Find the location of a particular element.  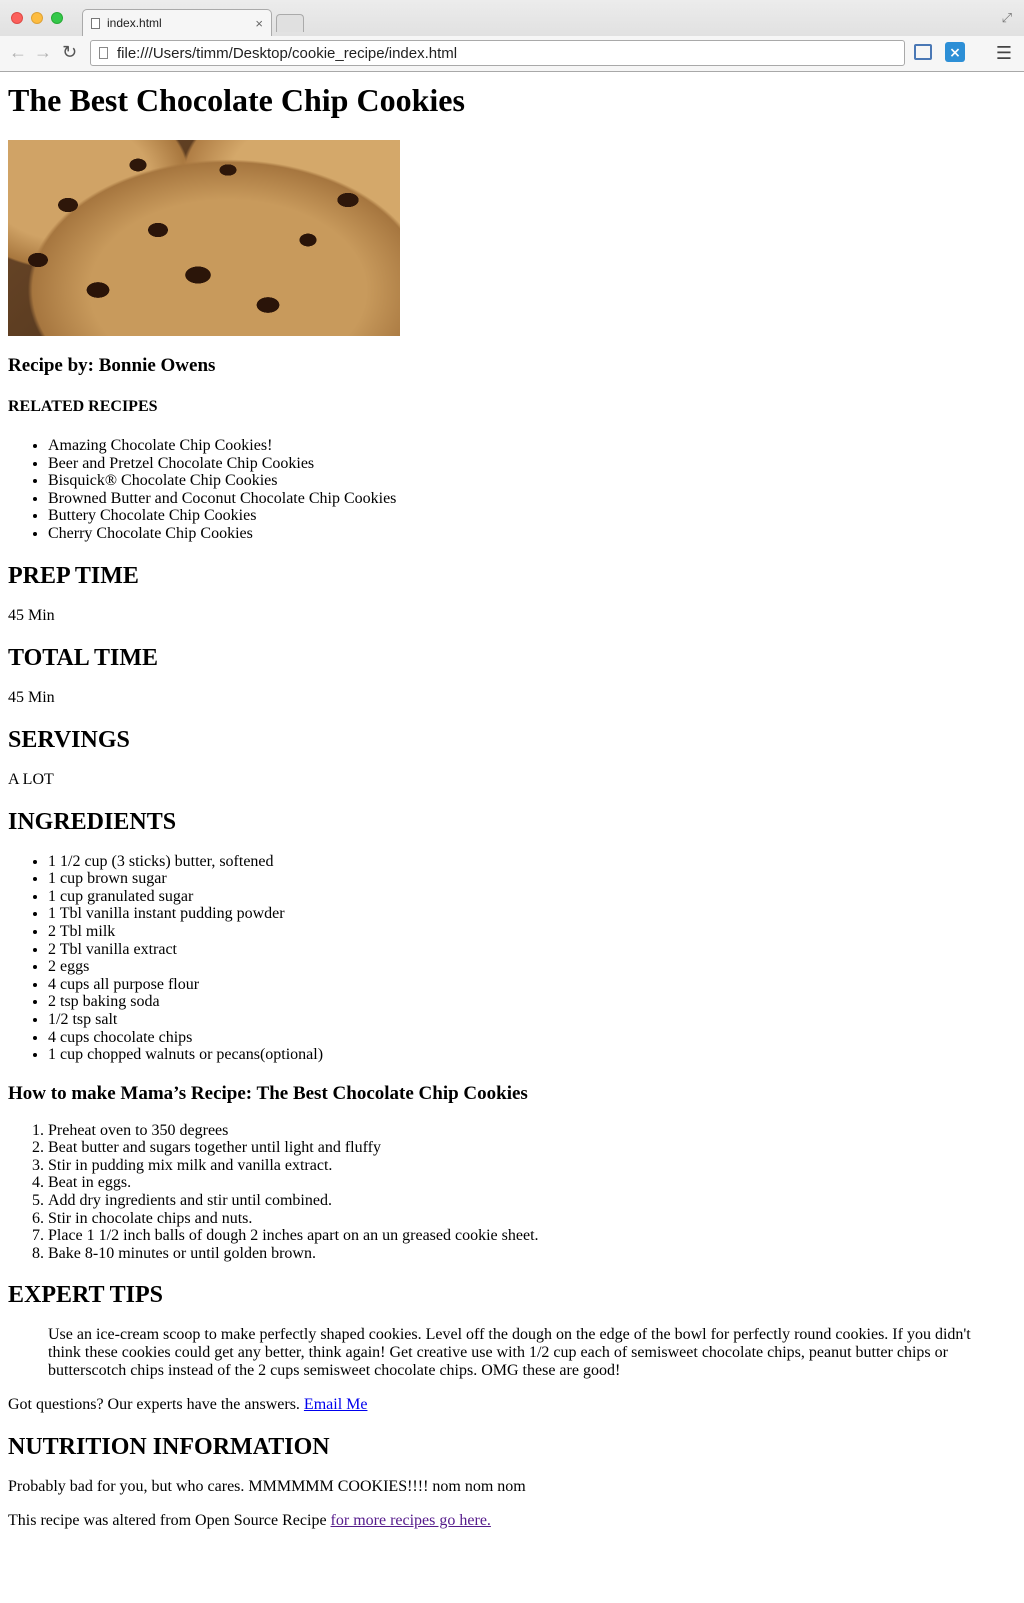

x-extension-icon: ⨯ is located at coordinates (955, 52).